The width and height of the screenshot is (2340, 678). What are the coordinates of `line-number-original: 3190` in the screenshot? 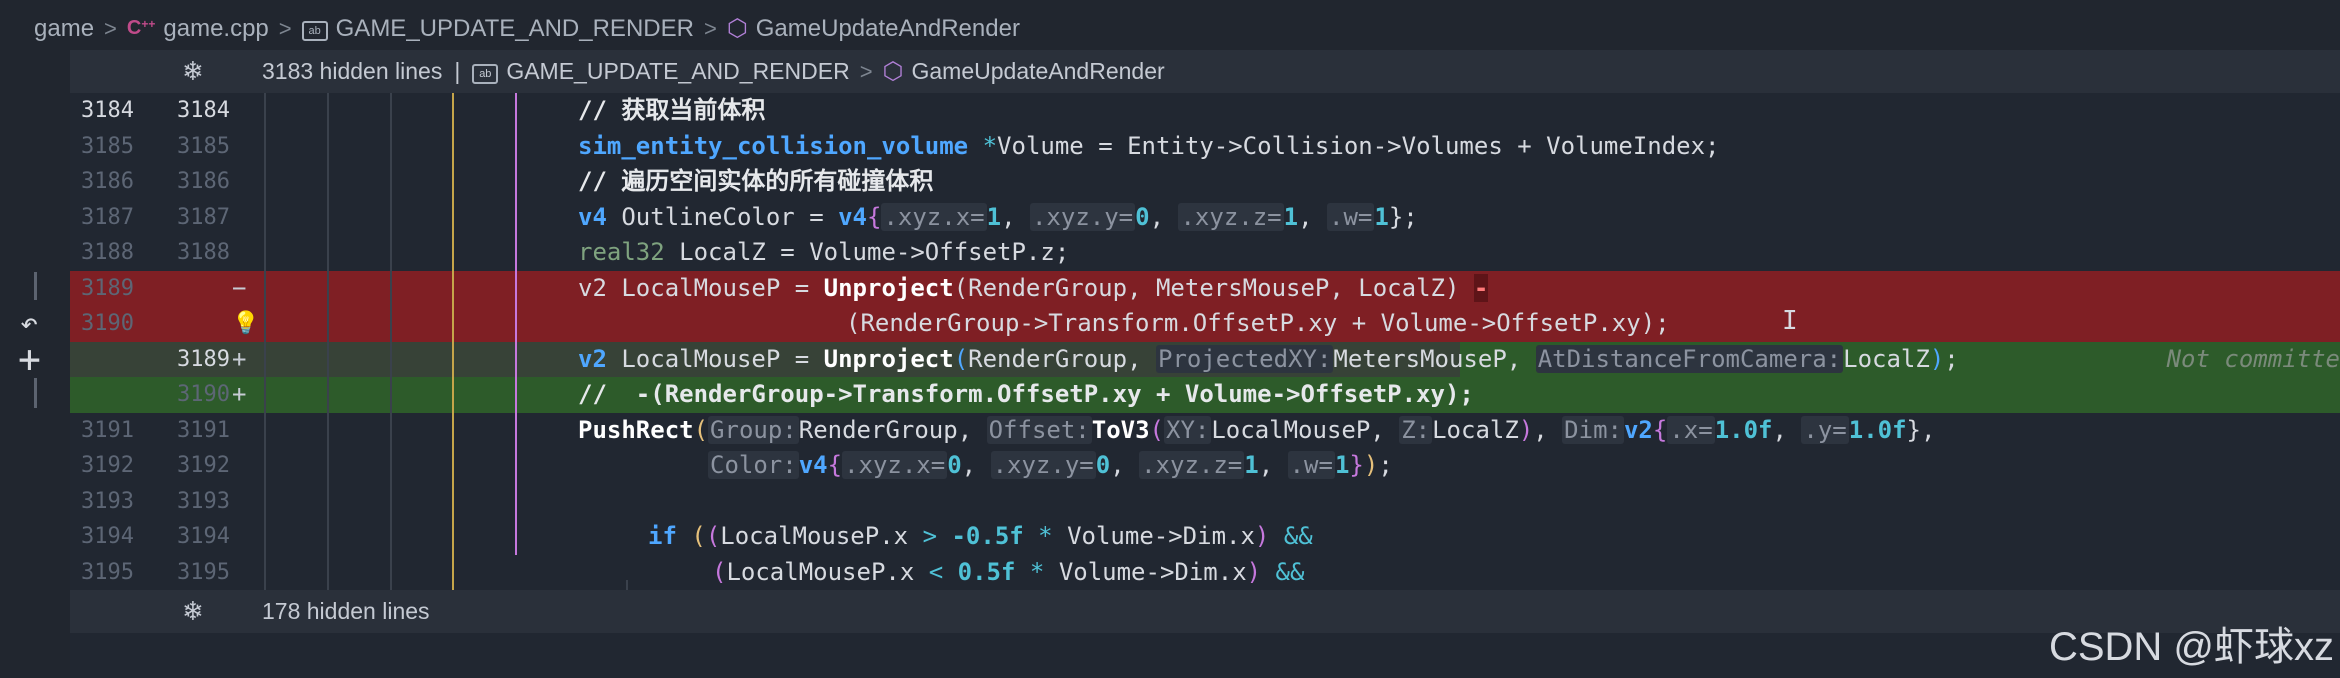 It's located at (107, 323).